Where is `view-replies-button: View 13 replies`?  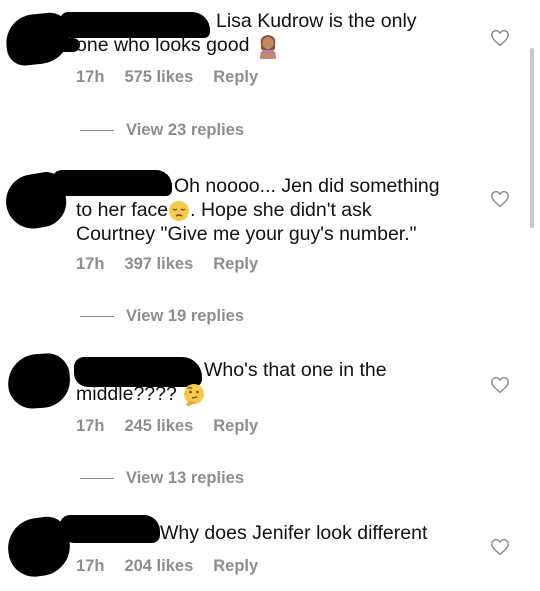
view-replies-button: View 13 replies is located at coordinates (162, 478).